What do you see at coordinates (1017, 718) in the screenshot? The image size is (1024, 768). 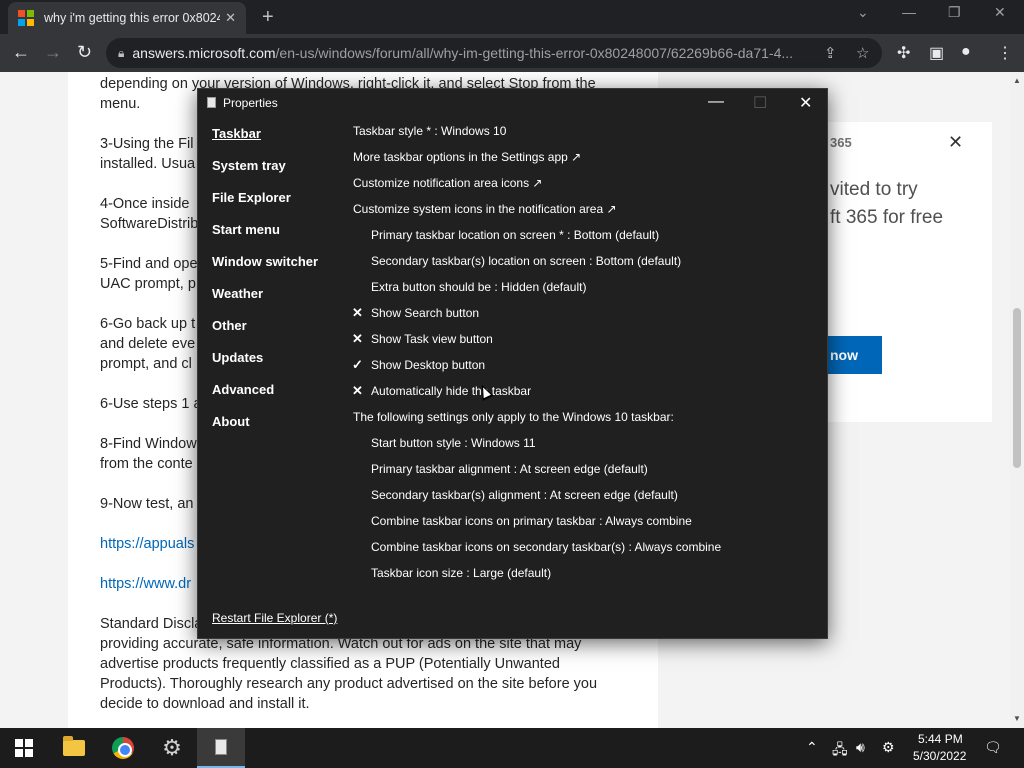 I see `scroll-down-icon: ▼` at bounding box center [1017, 718].